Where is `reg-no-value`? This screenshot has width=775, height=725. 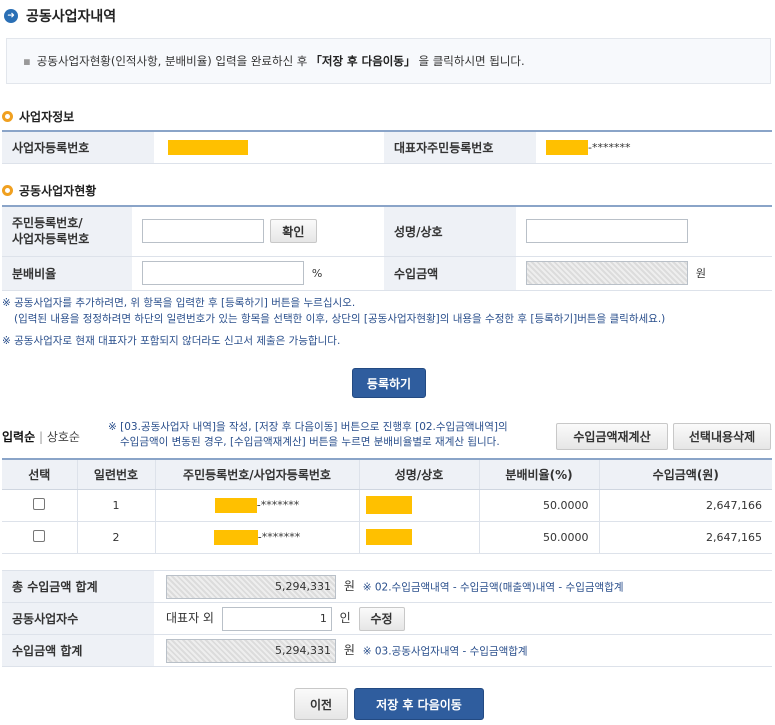
reg-no-value is located at coordinates (269, 147).